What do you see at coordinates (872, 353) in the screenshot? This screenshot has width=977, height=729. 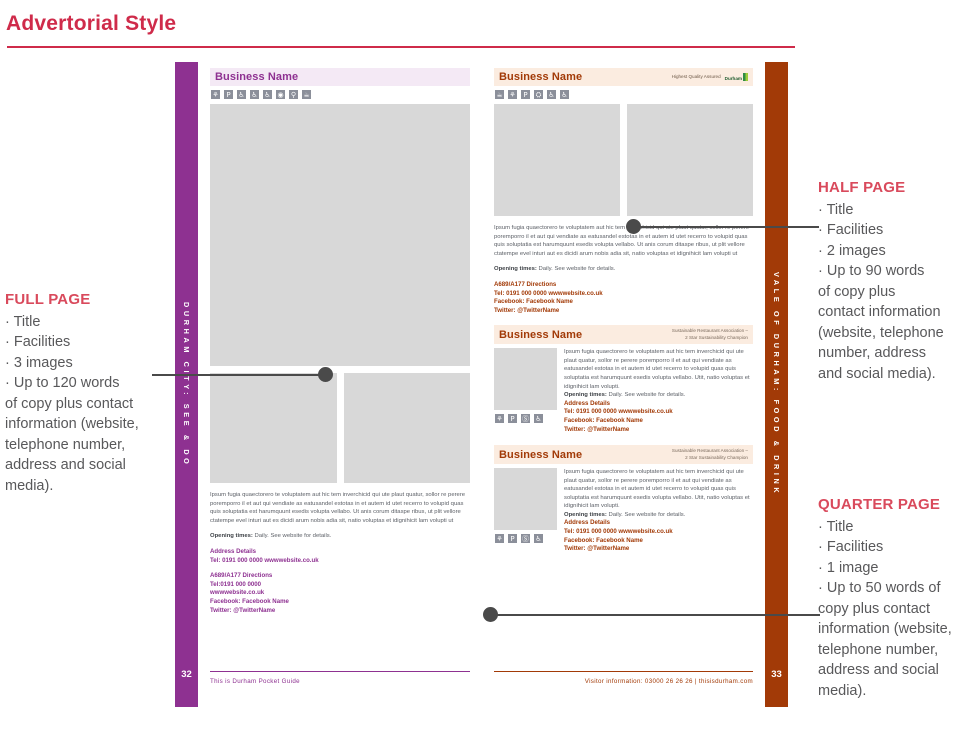 I see `annotation-line: number, address` at bounding box center [872, 353].